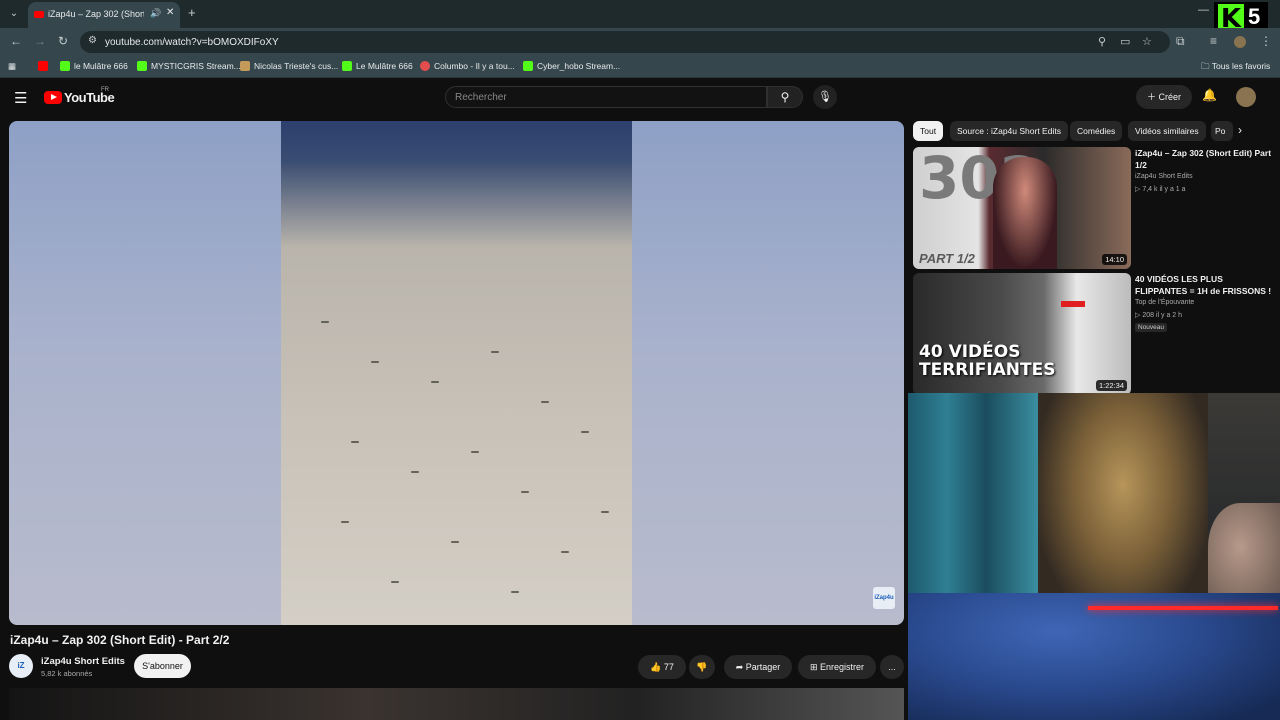  I want to click on save-button: ⊞ Enregistrer, so click(837, 667).